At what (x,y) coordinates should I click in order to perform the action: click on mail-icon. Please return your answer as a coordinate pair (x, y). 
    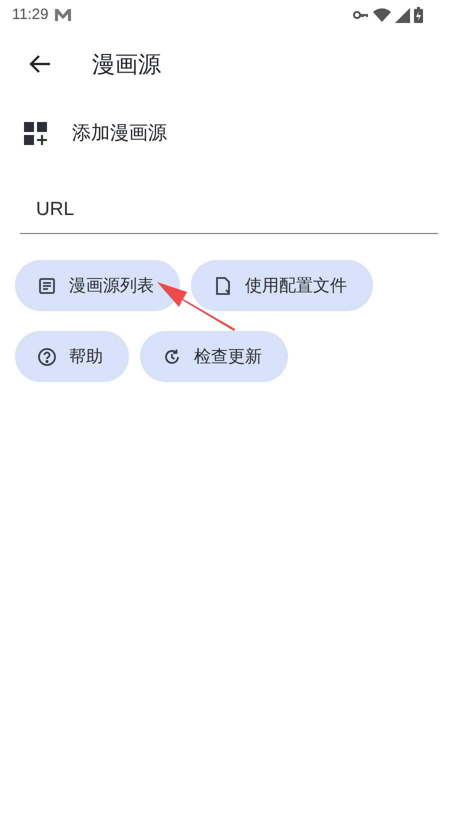
    Looking at the image, I should click on (63, 15).